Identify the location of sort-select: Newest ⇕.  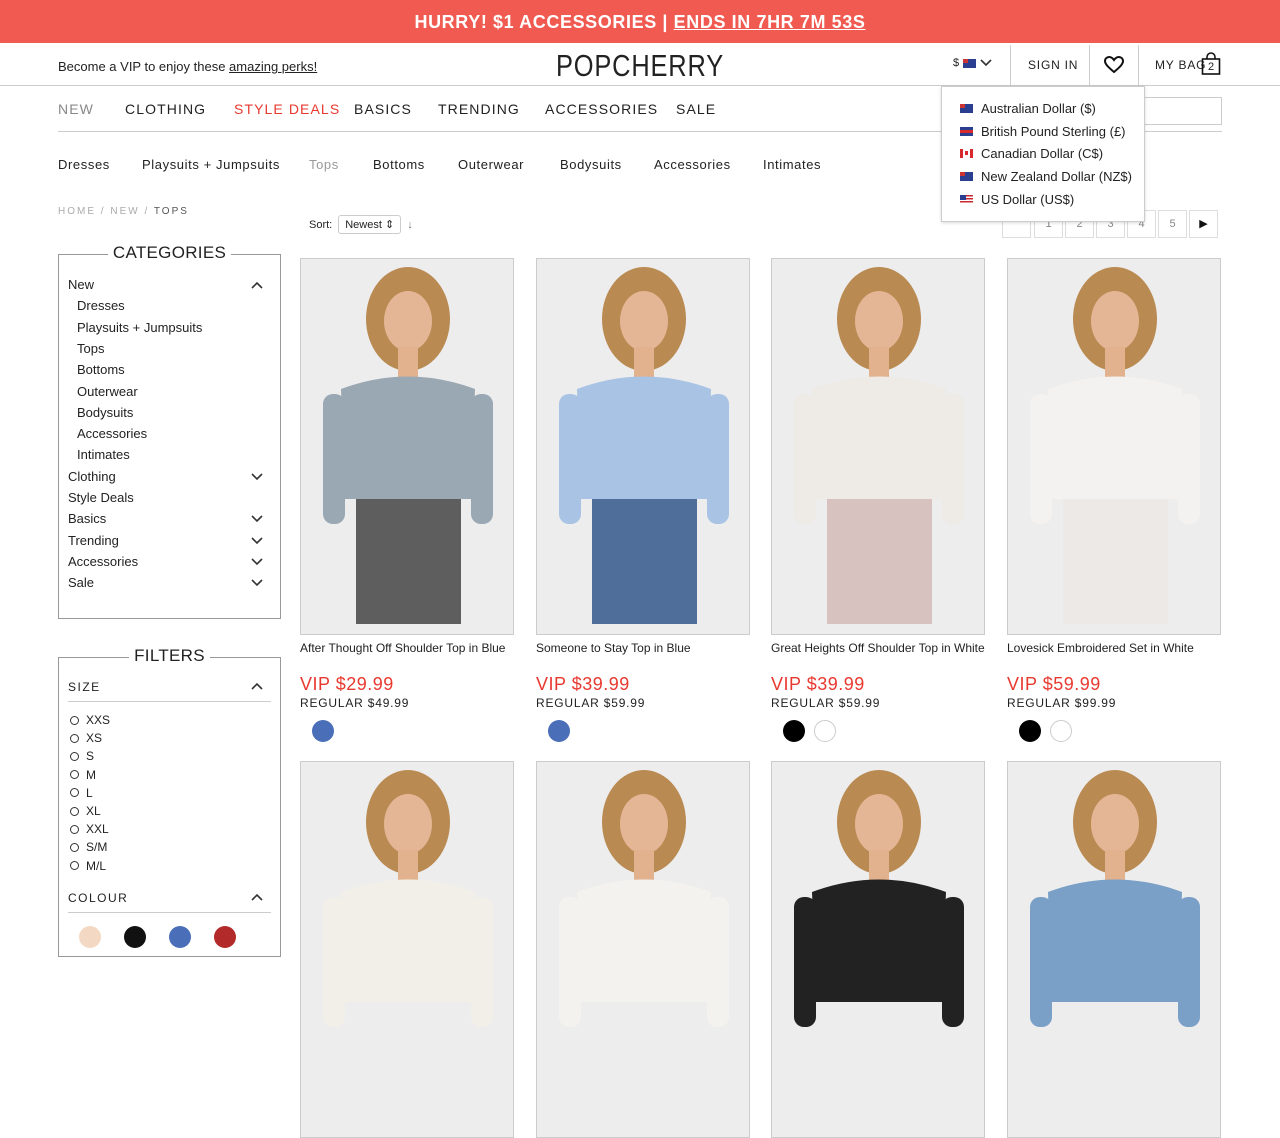
(370, 224).